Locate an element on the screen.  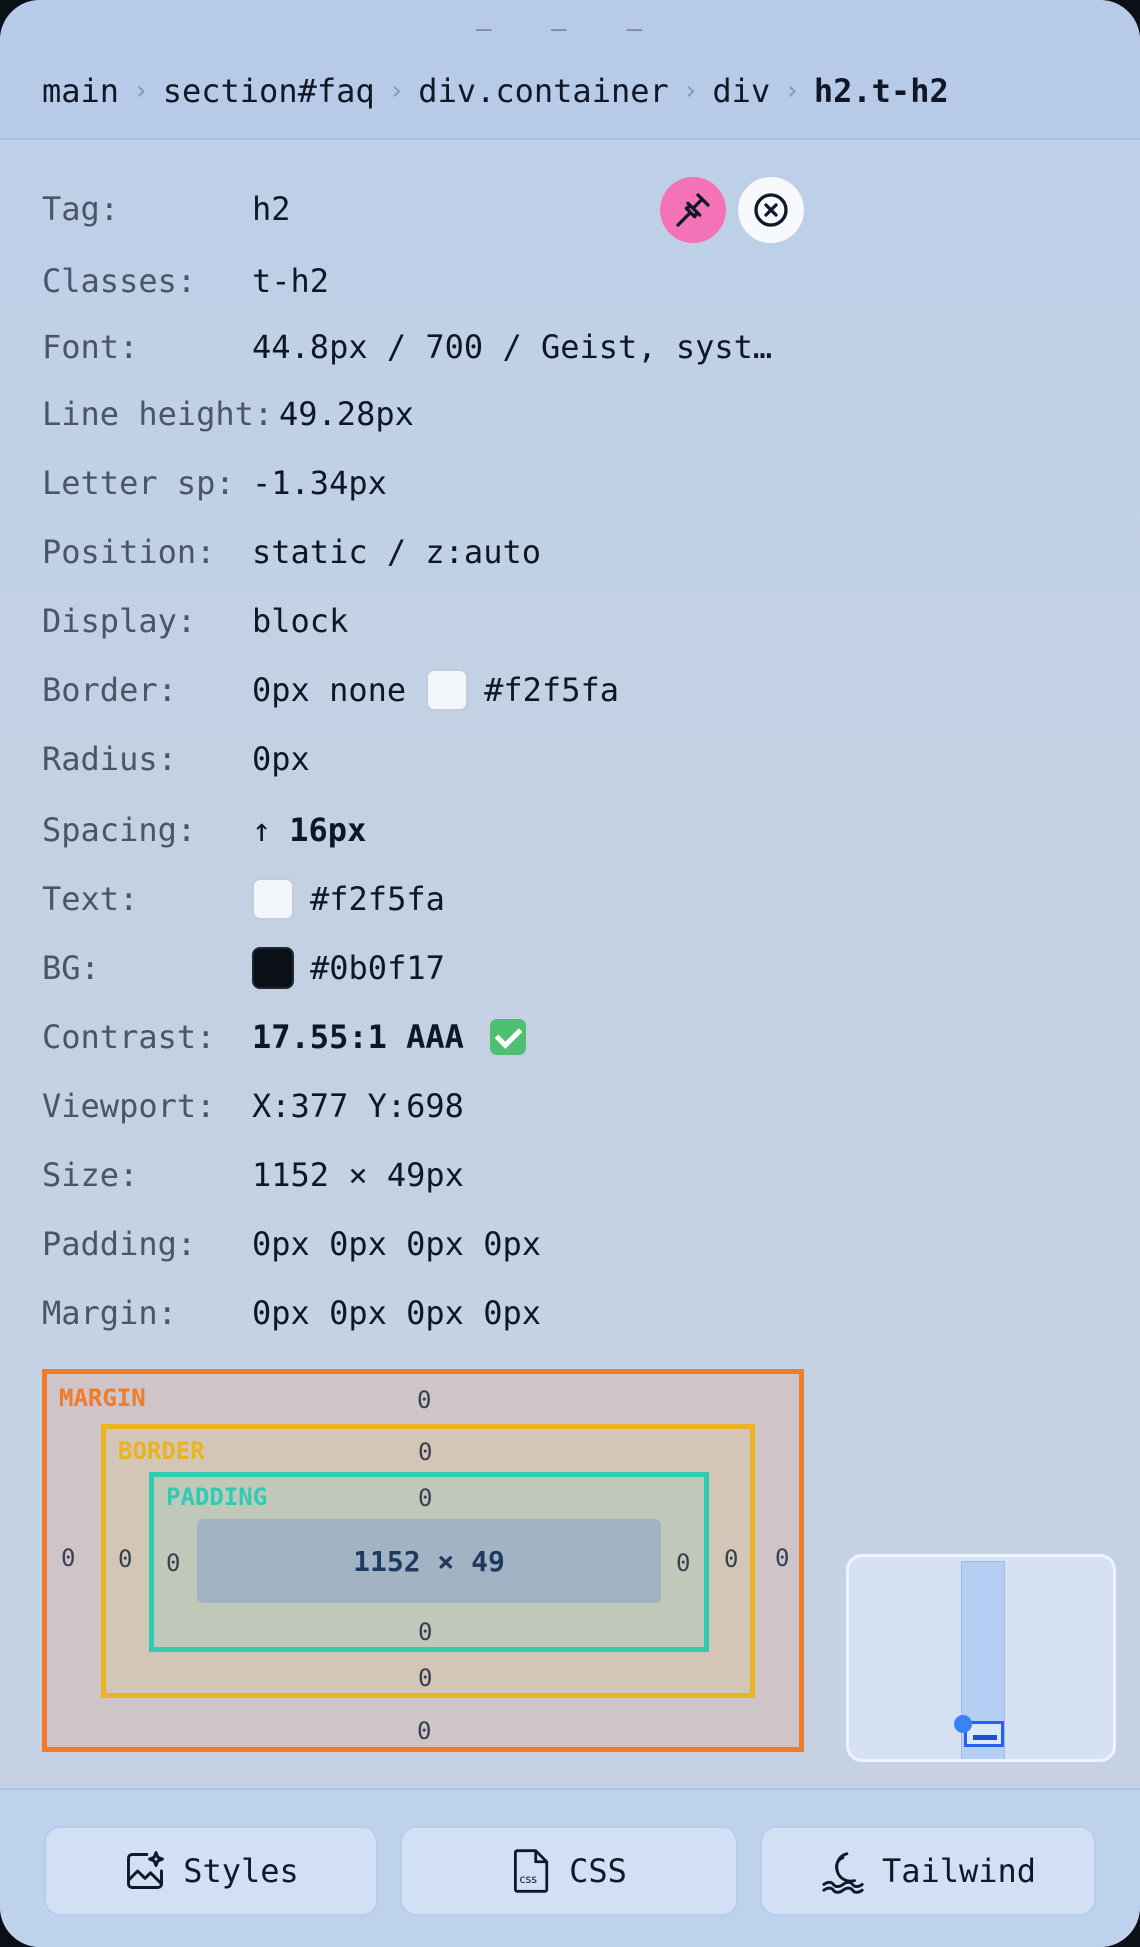
border-color-swatch is located at coordinates (447, 690).